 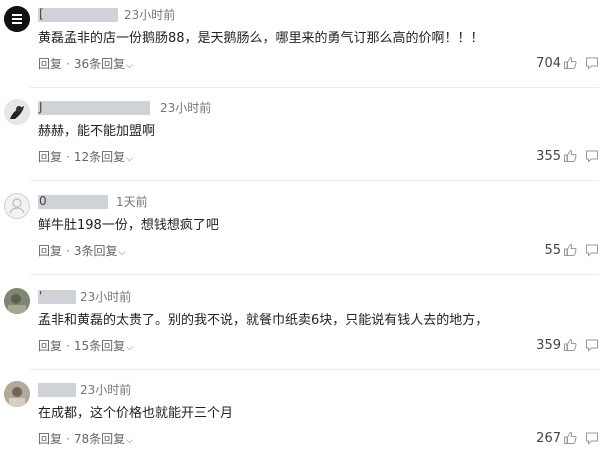 I want to click on username-initial: 0, so click(x=43, y=201).